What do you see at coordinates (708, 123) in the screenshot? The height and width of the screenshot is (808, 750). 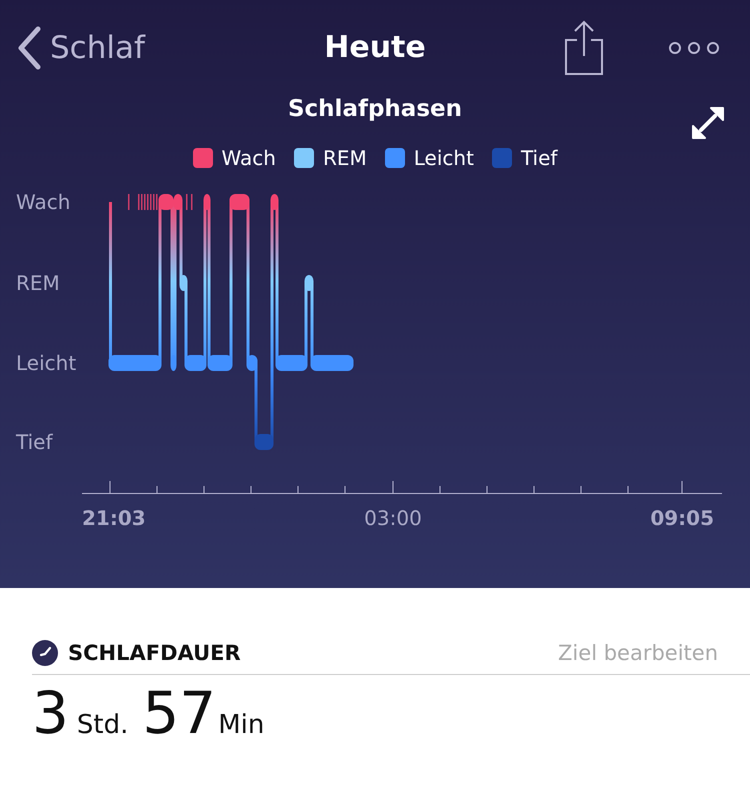 I see `expand-icon` at bounding box center [708, 123].